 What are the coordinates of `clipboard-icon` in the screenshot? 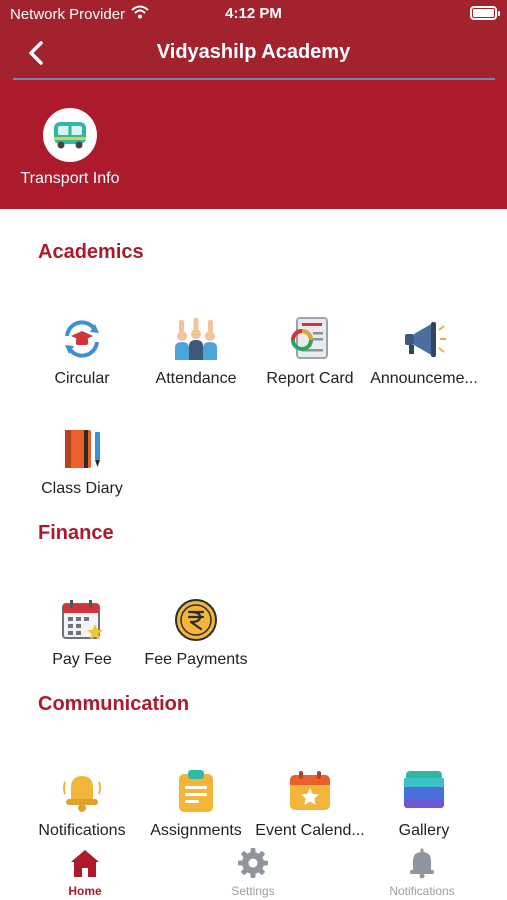 It's located at (196, 791).